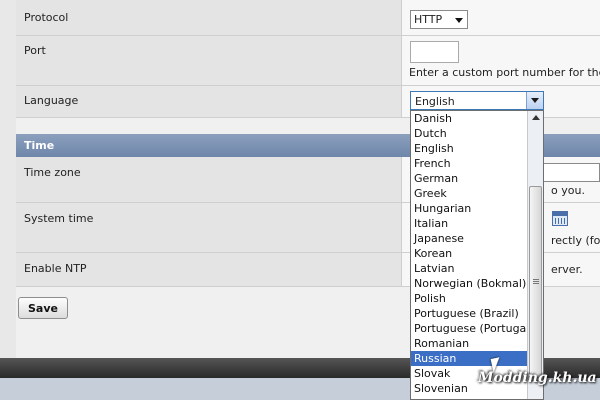 The image size is (600, 400). What do you see at coordinates (43, 308) in the screenshot?
I see `save-button: Save` at bounding box center [43, 308].